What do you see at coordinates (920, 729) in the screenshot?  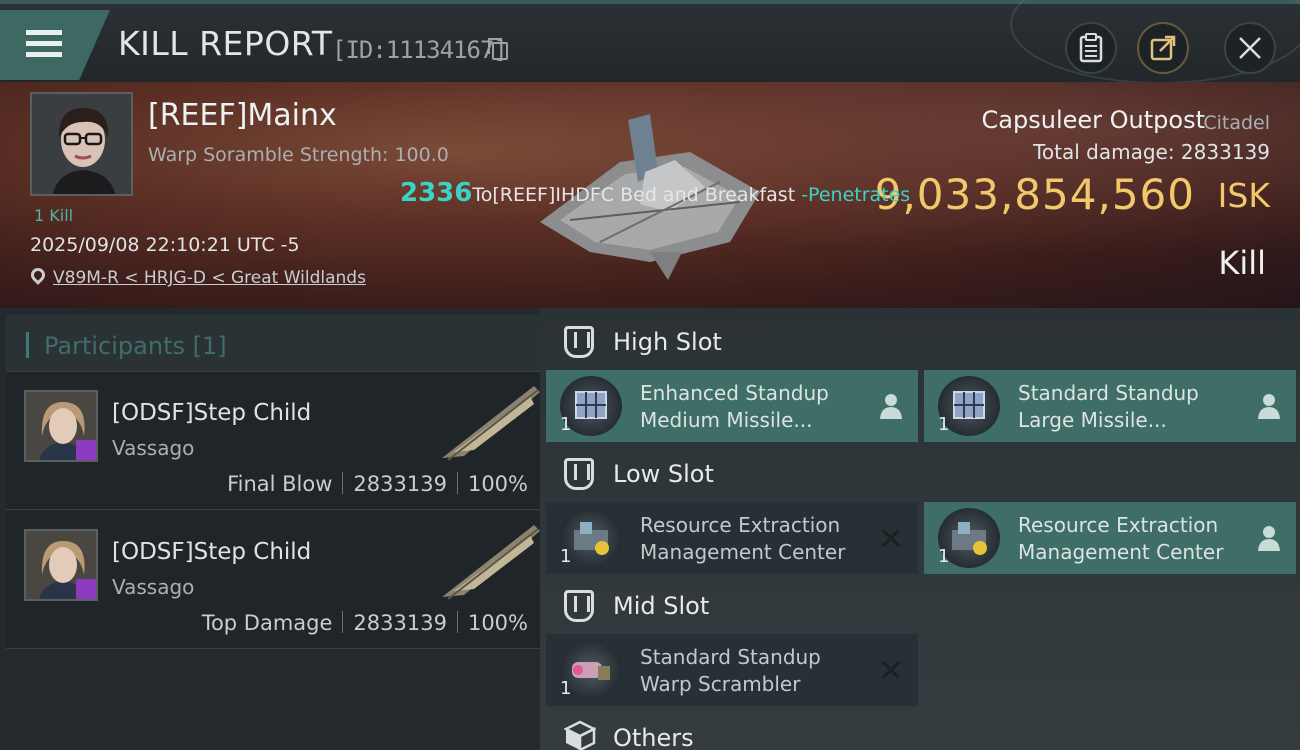 I see `others-header: Others` at bounding box center [920, 729].